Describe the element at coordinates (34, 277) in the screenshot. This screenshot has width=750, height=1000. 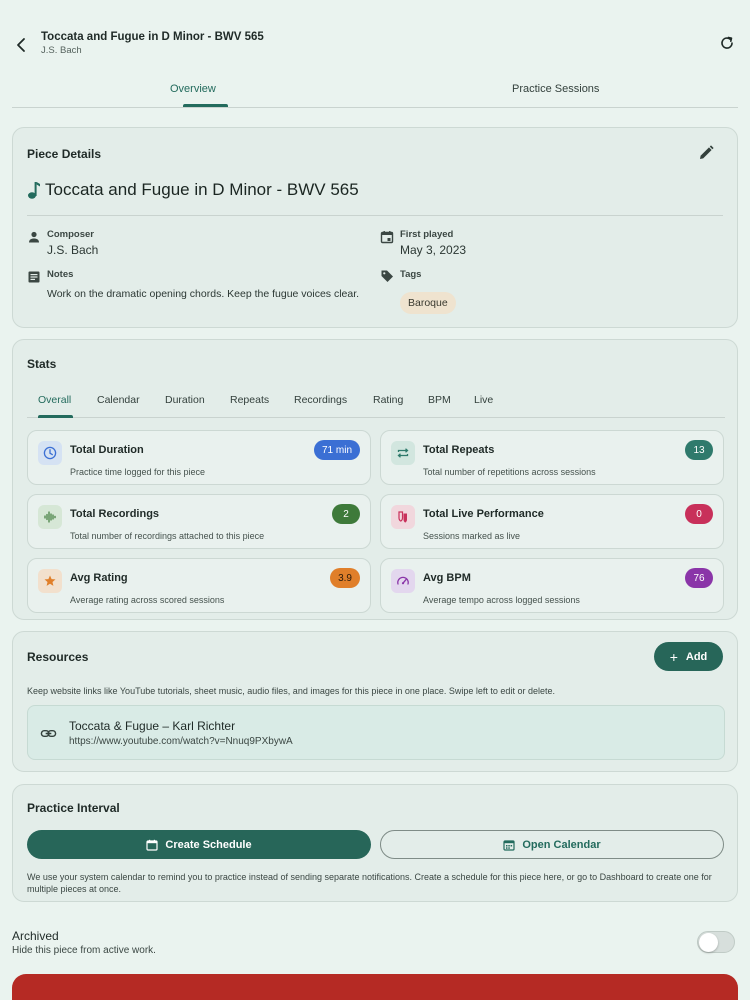
I see `notes-icon` at that location.